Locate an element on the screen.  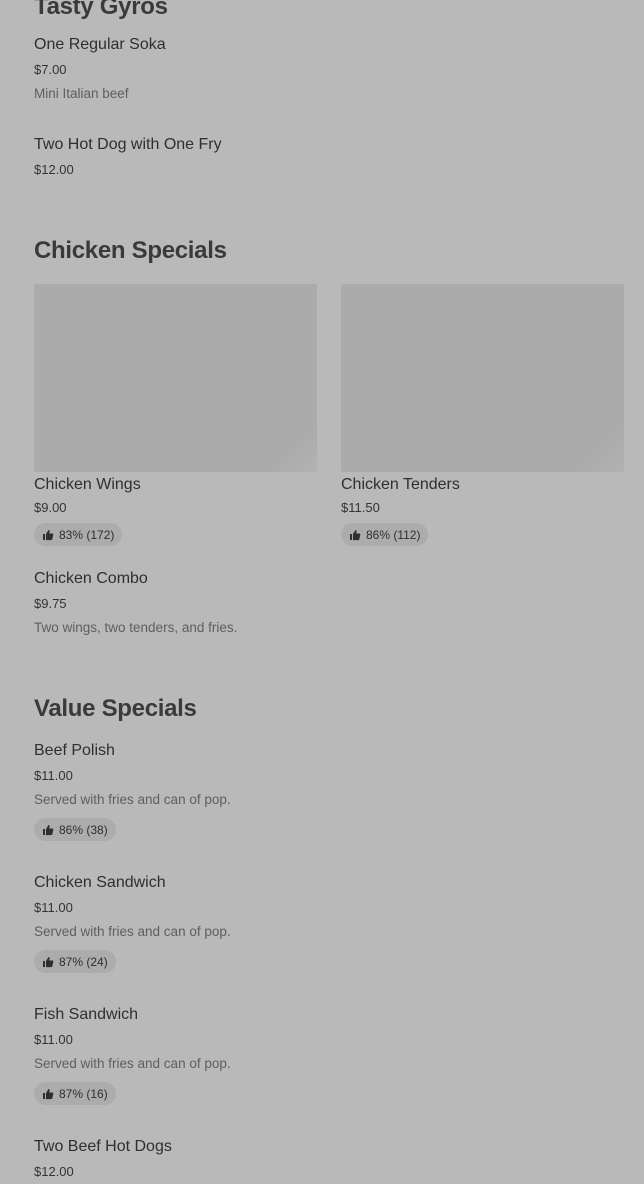
item-name: Chicken Wings is located at coordinates (87, 484).